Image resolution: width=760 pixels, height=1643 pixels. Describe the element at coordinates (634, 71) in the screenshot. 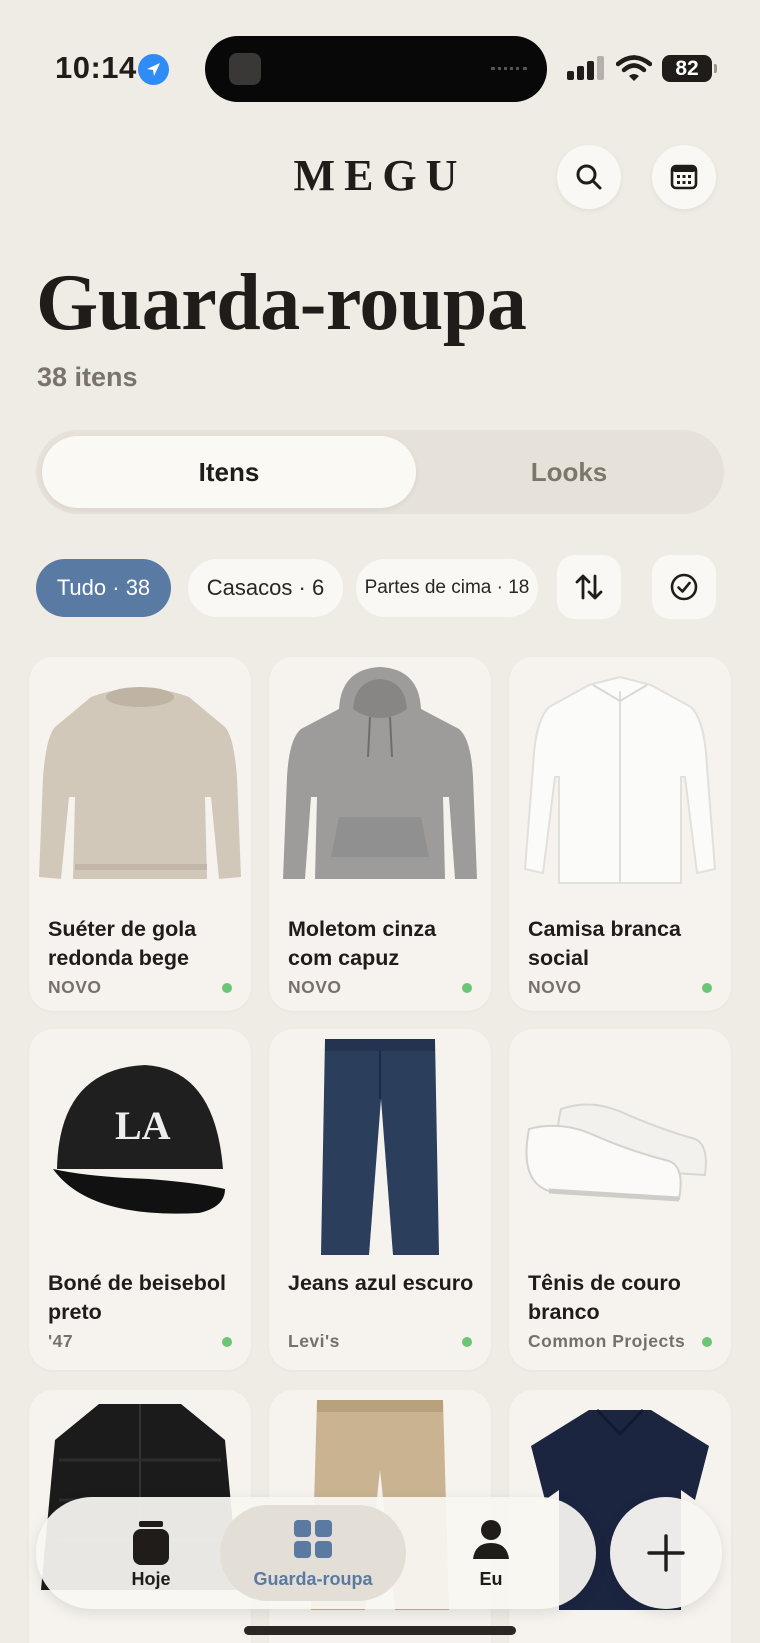

I see `wifi-icon` at that location.